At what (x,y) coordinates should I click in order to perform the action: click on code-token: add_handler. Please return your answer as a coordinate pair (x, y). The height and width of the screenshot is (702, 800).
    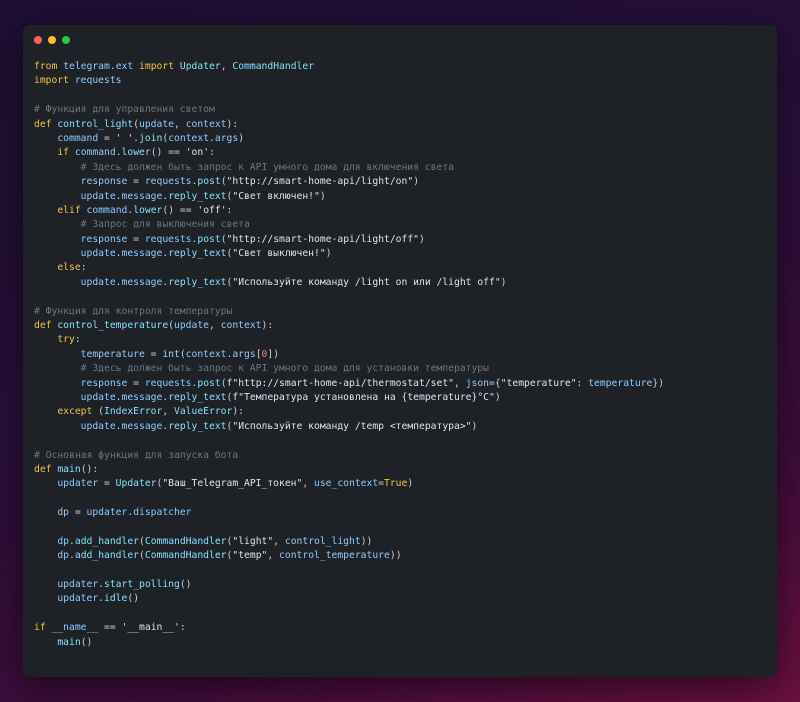
    Looking at the image, I should click on (107, 541).